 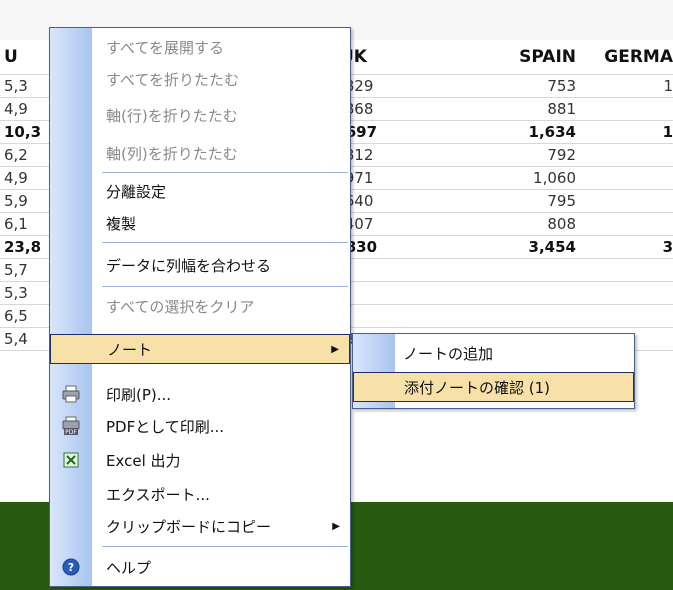 I want to click on column-header-spain: SPAIN, so click(x=528, y=57).